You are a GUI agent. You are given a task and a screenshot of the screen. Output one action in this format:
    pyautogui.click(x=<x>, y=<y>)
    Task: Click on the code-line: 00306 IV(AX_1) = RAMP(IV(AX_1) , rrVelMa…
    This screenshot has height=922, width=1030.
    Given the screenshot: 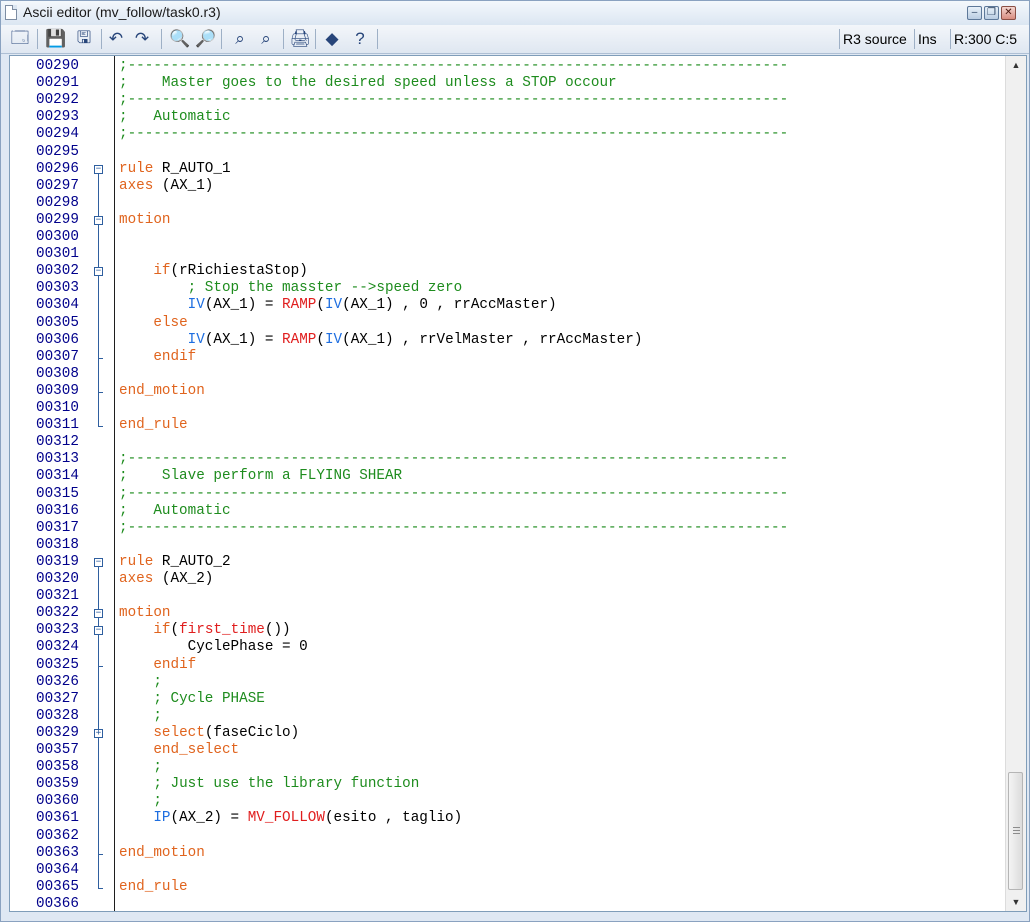 What is the action you would take?
    pyautogui.click(x=505, y=340)
    